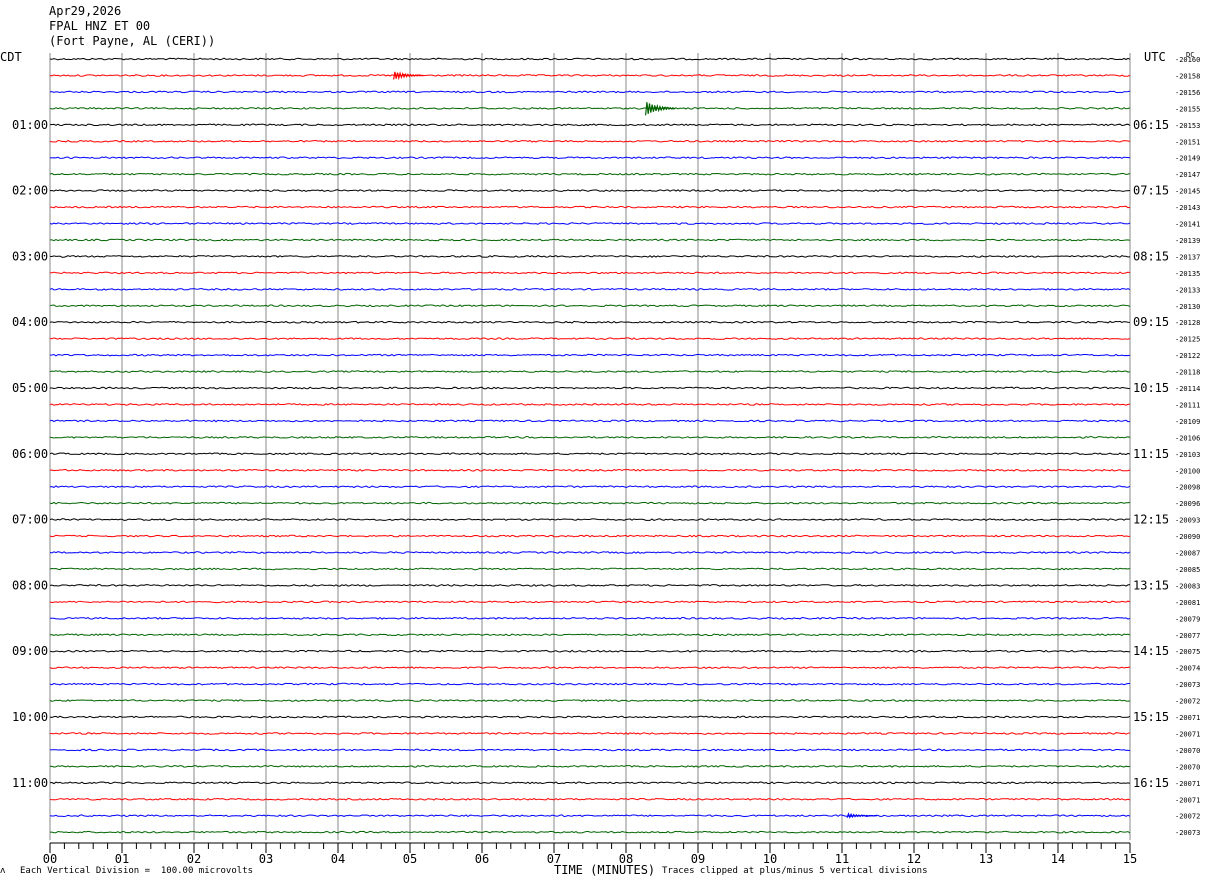  What do you see at coordinates (1187, 290) in the screenshot?
I see `dc-offset-label: -20133` at bounding box center [1187, 290].